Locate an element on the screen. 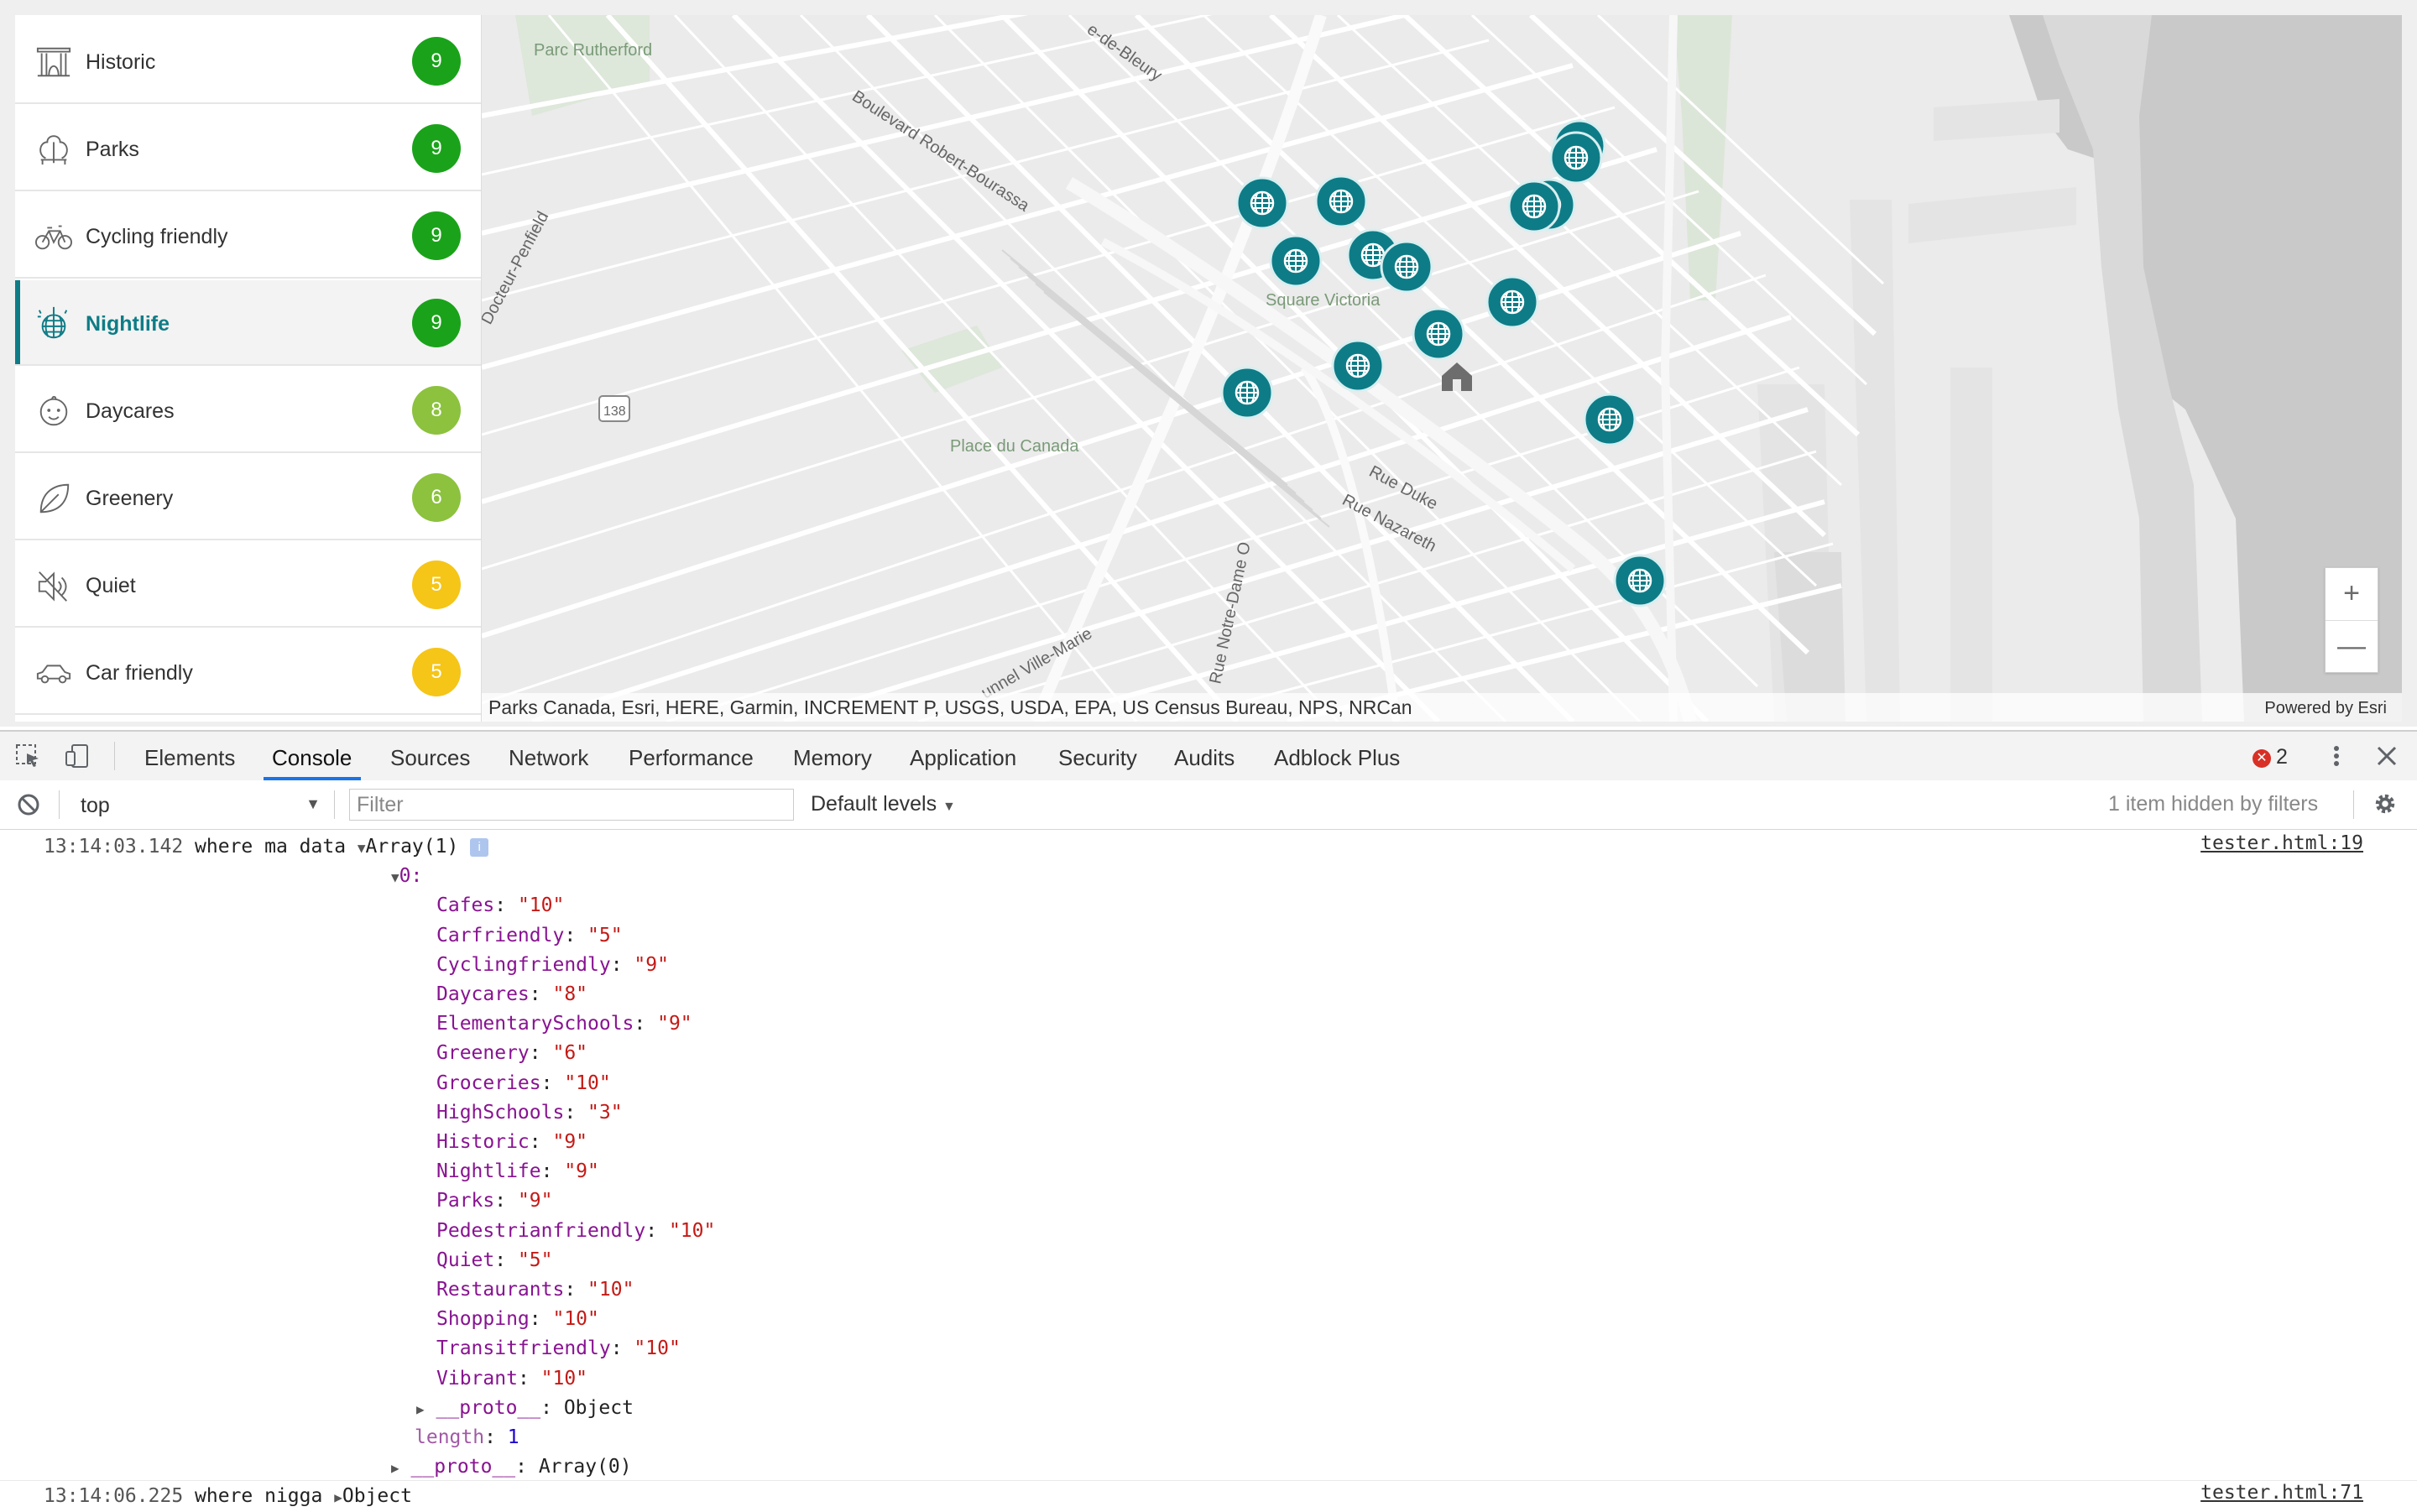  tab-application: Application is located at coordinates (963, 758).